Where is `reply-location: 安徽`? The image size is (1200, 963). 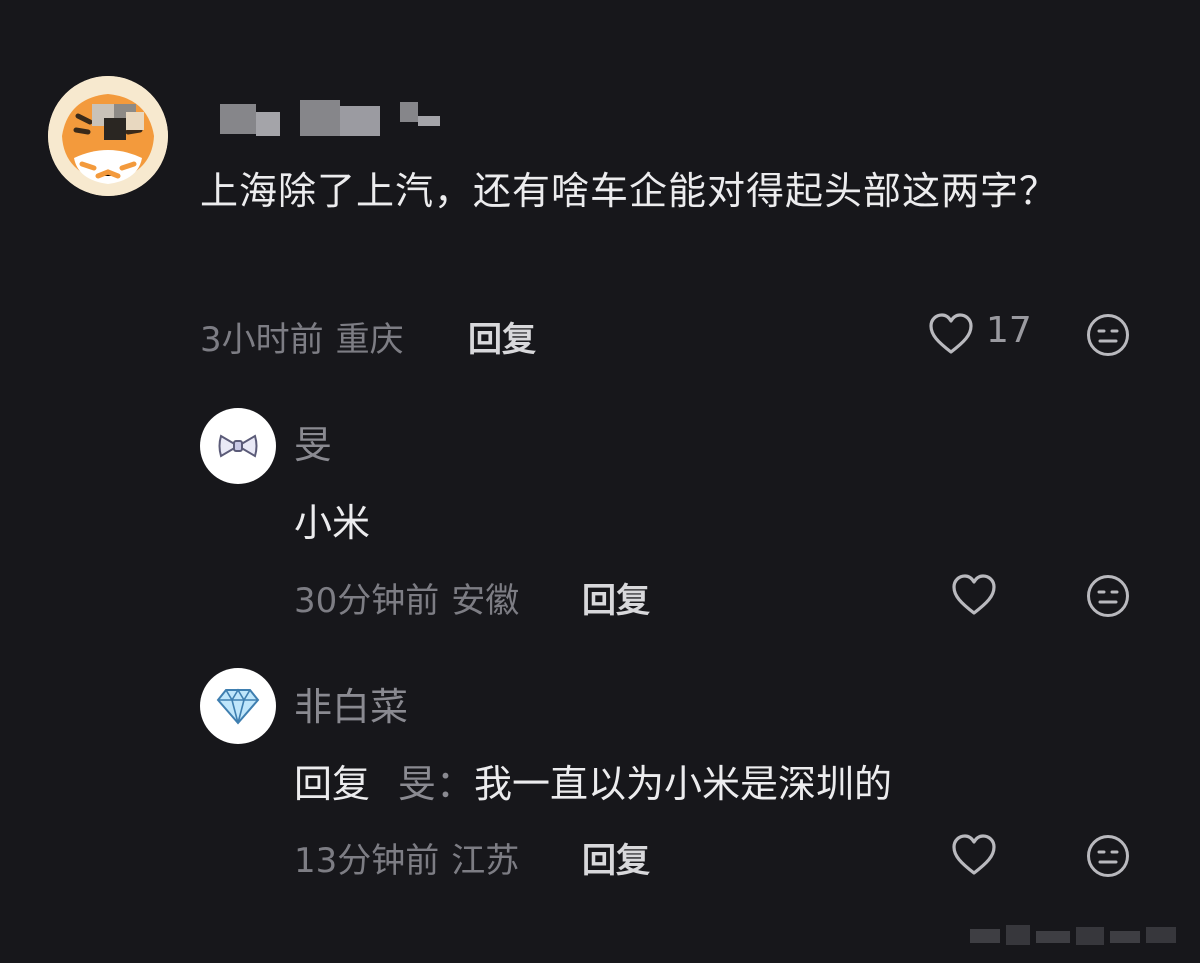
reply-location: 安徽 is located at coordinates (485, 601).